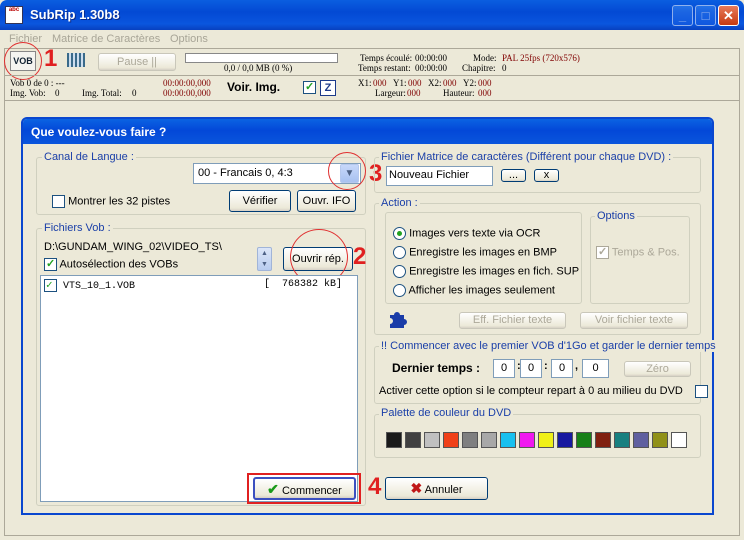 This screenshot has width=744, height=540. What do you see at coordinates (616, 216) in the screenshot?
I see `options-label: Options` at bounding box center [616, 216].